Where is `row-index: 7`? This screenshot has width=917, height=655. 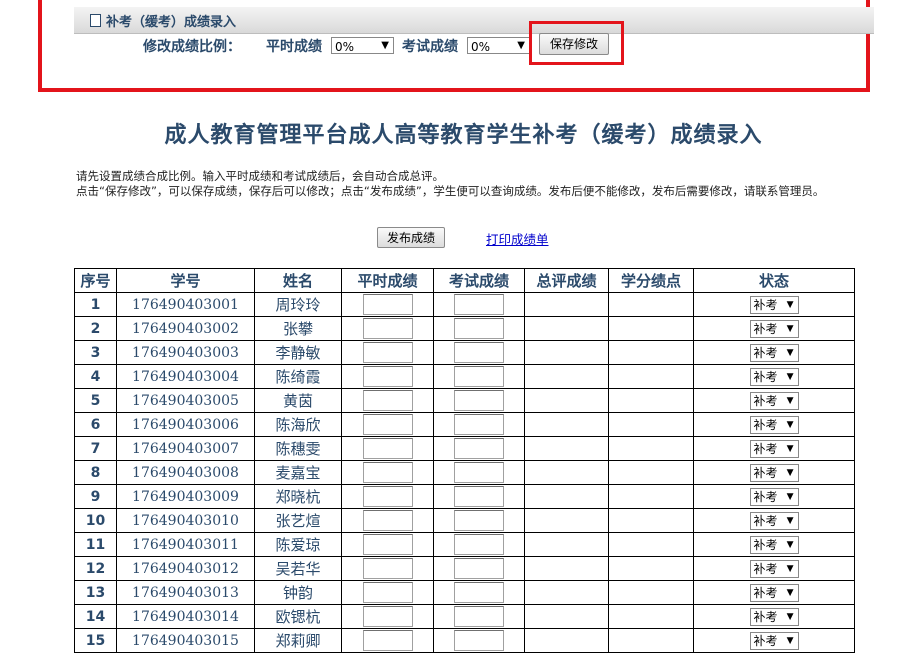
row-index: 7 is located at coordinates (95, 448).